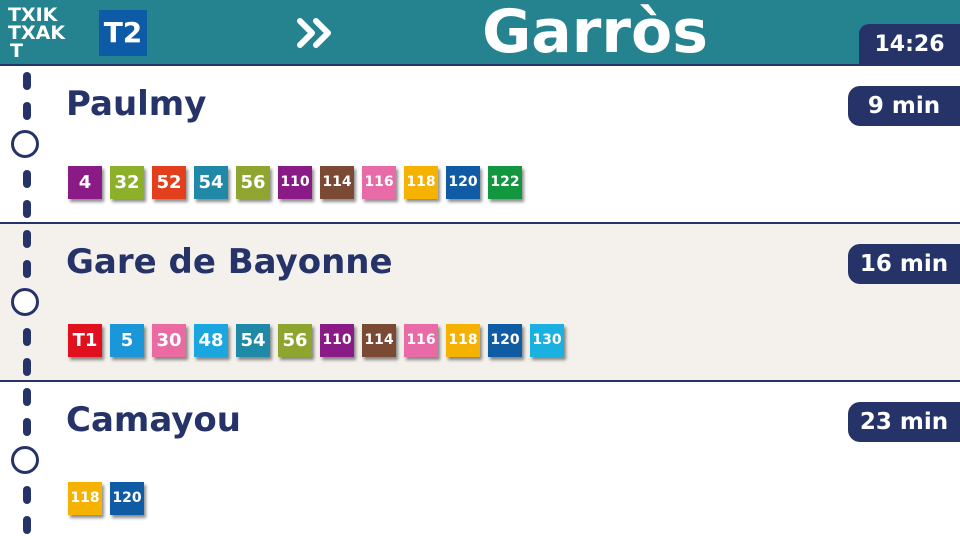 This screenshot has height=540, width=960. I want to click on line-badge: 32, so click(127, 182).